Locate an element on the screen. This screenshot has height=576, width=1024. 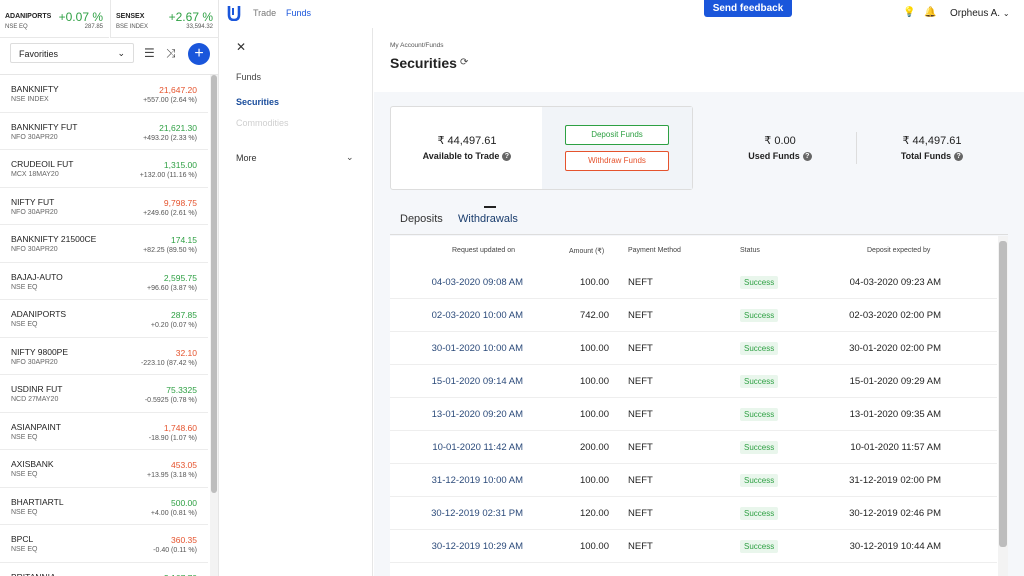
menu-item-funds: Funds is located at coordinates (248, 77).